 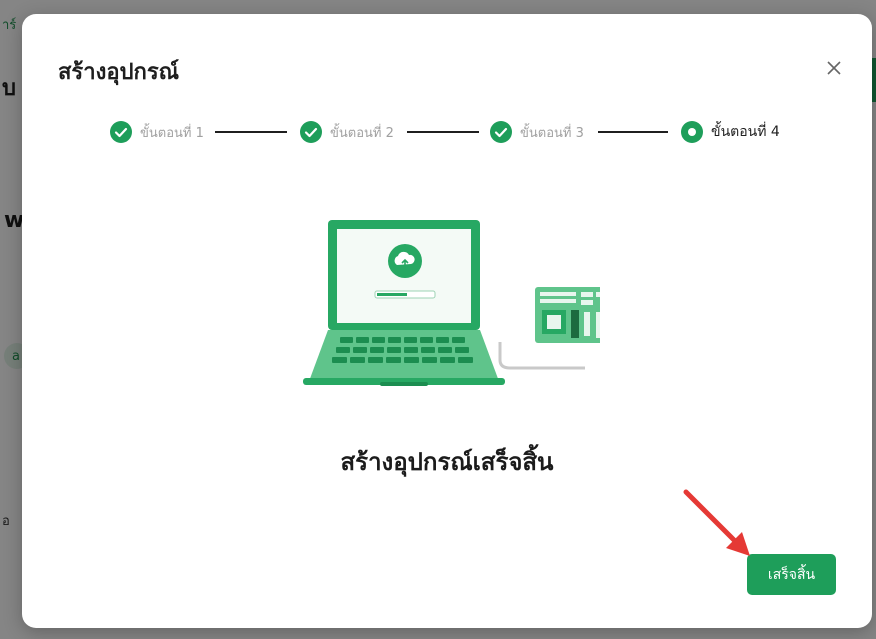 I want to click on step-3: ขั้นตอนที่ 3, so click(x=537, y=132).